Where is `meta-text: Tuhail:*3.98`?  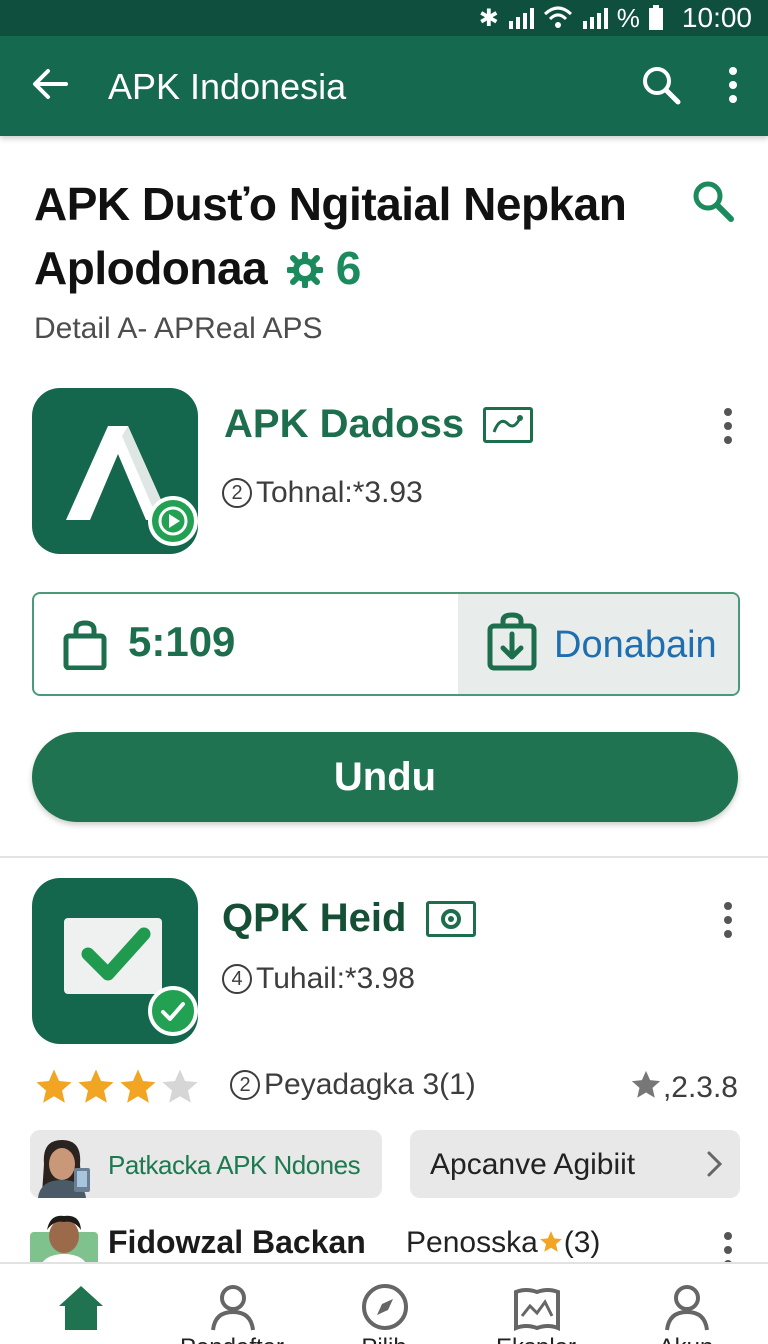
meta-text: Tuhail:*3.98 is located at coordinates (335, 978).